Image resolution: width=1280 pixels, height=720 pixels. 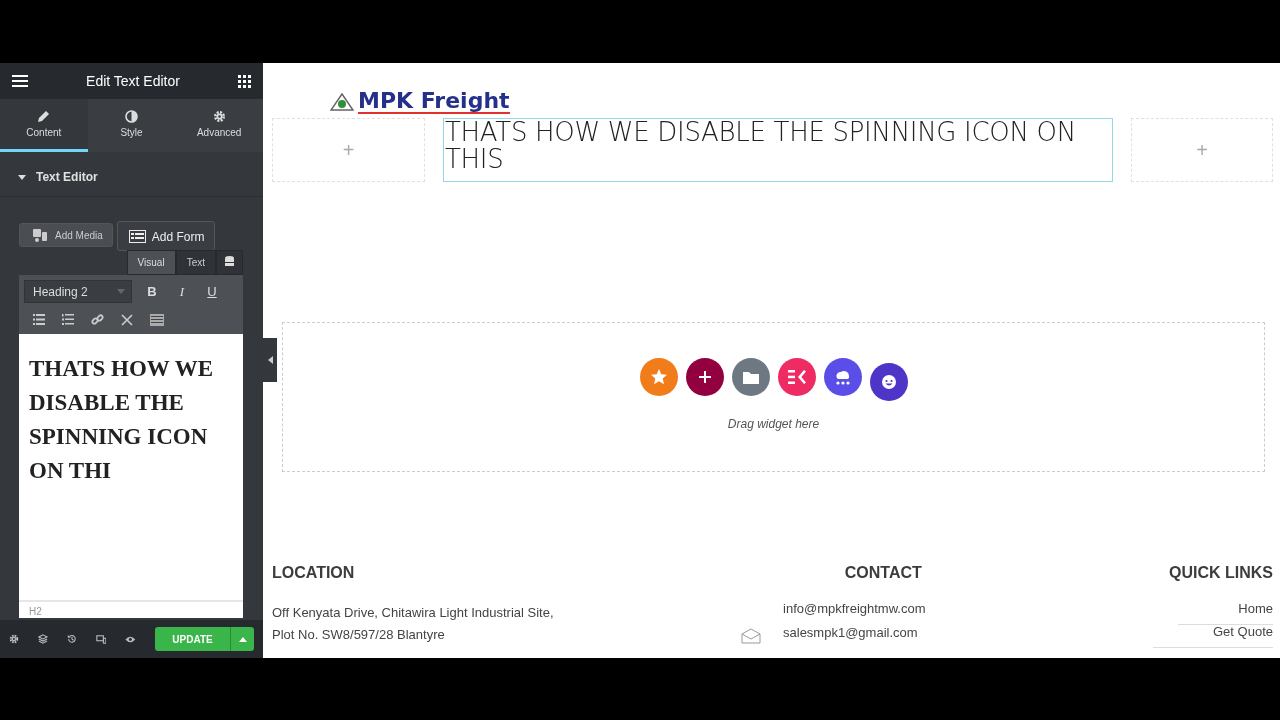 I want to click on kit-icon, so click(x=796, y=377).